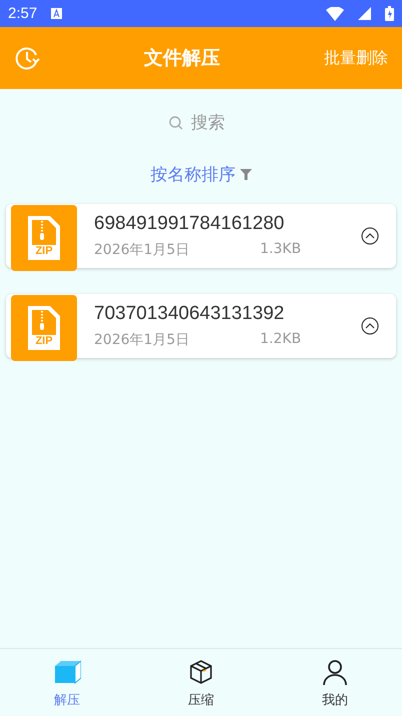  What do you see at coordinates (201, 672) in the screenshot?
I see `package-icon` at bounding box center [201, 672].